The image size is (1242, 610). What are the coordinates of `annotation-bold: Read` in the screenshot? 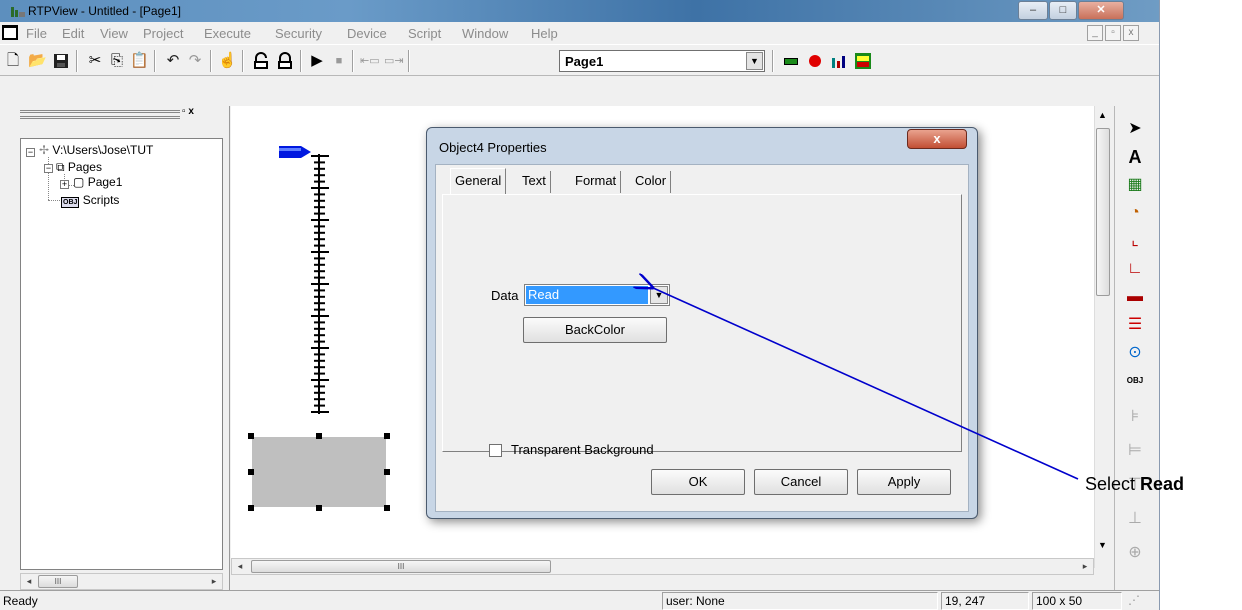 It's located at (1162, 484).